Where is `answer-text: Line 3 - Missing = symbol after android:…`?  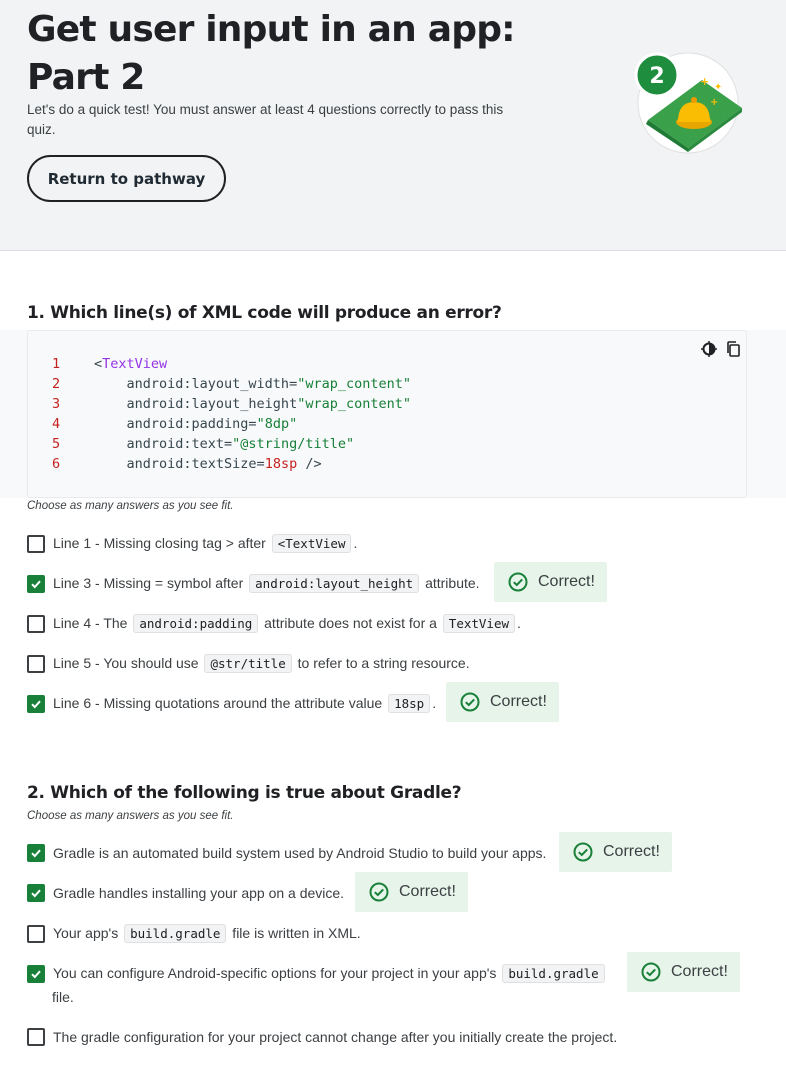 answer-text: Line 3 - Missing = symbol after android:… is located at coordinates (266, 583).